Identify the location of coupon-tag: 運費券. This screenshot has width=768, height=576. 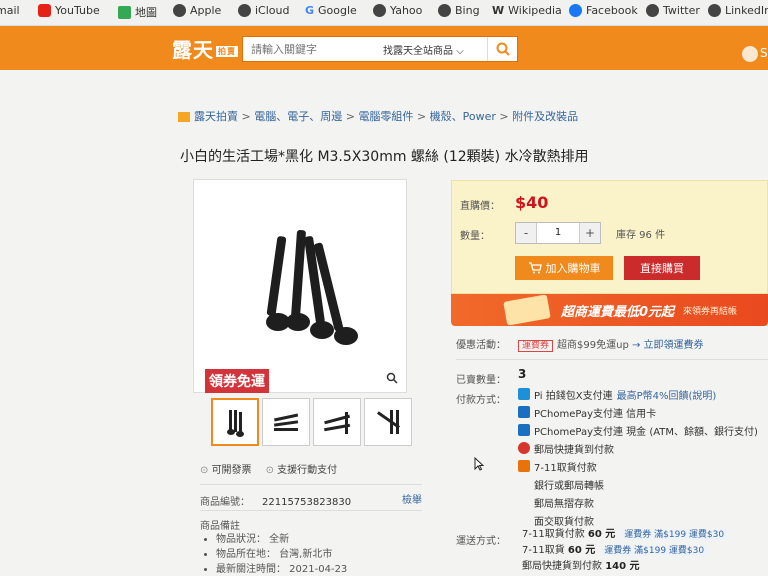
(536, 346).